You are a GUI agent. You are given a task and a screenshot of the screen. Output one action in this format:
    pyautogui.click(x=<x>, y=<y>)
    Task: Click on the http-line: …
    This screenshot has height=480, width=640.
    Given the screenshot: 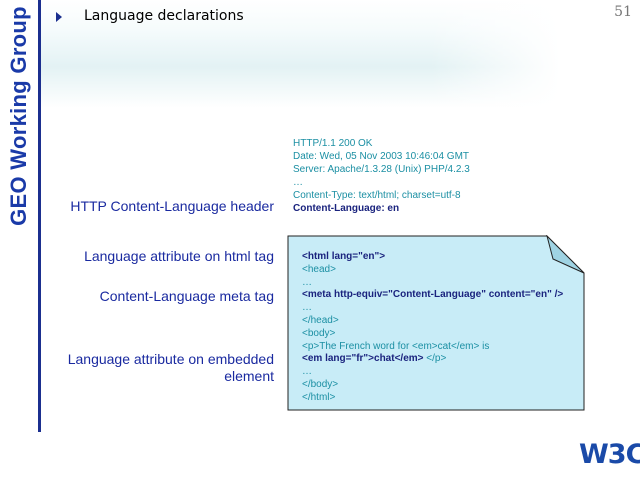 What is the action you would take?
    pyautogui.click(x=381, y=182)
    